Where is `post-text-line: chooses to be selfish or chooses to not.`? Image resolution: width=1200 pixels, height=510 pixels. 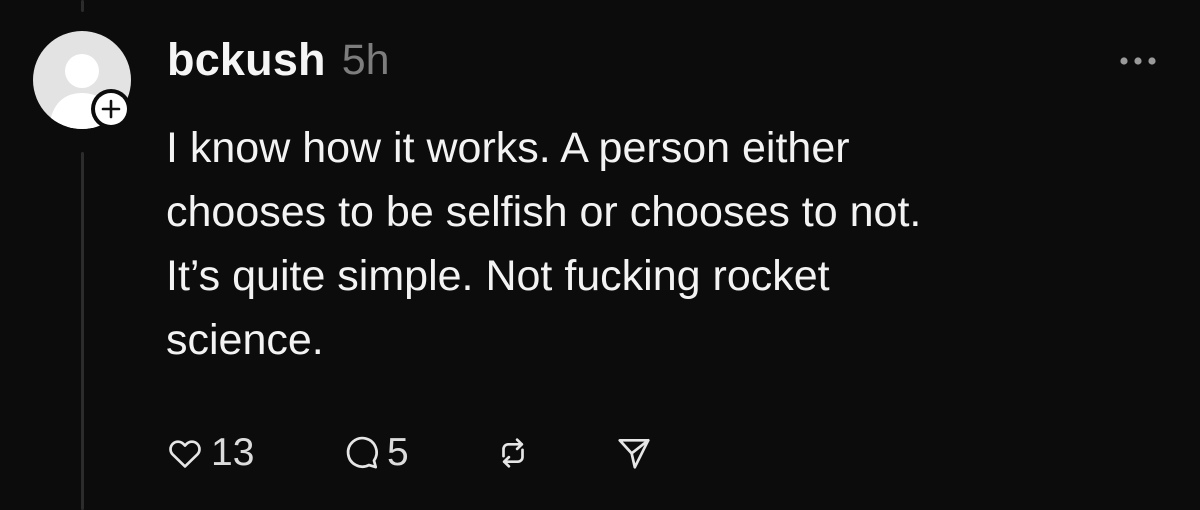 post-text-line: chooses to be selfish or chooses to not. is located at coordinates (544, 212).